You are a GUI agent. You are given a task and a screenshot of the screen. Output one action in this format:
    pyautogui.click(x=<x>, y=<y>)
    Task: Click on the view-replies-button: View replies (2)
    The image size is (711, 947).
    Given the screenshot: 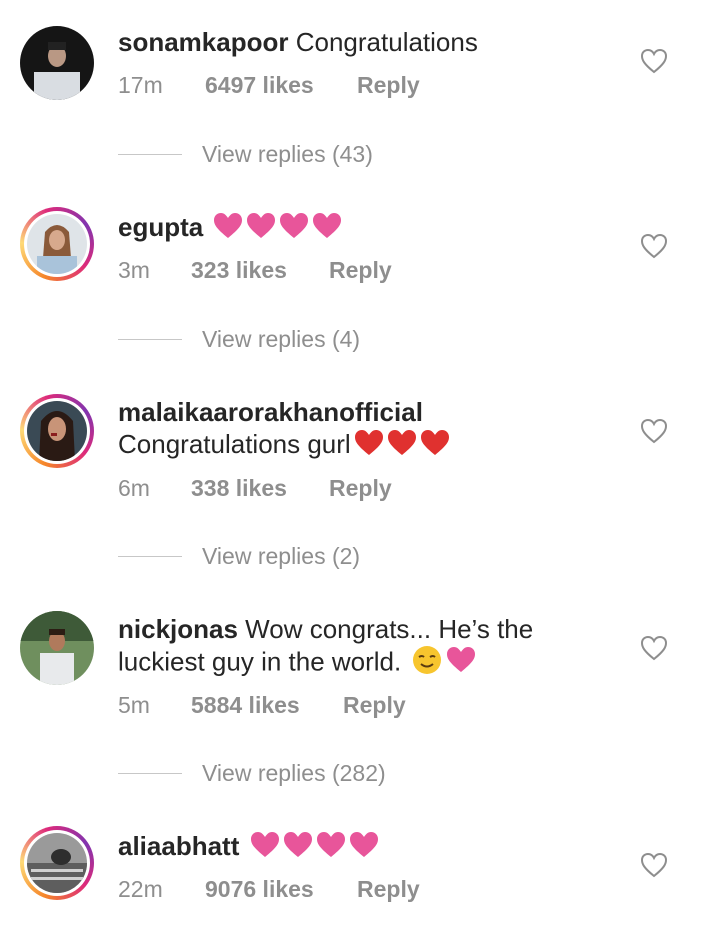 What is the action you would take?
    pyautogui.click(x=239, y=556)
    